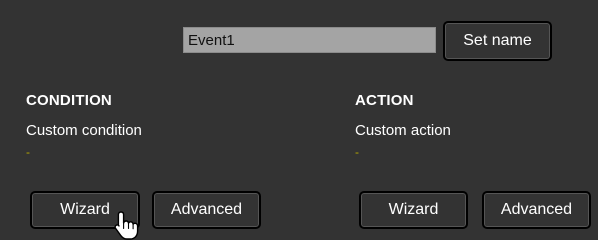 This screenshot has width=602, height=240. Describe the element at coordinates (536, 210) in the screenshot. I see `action-advanced-button: Advanced` at that location.